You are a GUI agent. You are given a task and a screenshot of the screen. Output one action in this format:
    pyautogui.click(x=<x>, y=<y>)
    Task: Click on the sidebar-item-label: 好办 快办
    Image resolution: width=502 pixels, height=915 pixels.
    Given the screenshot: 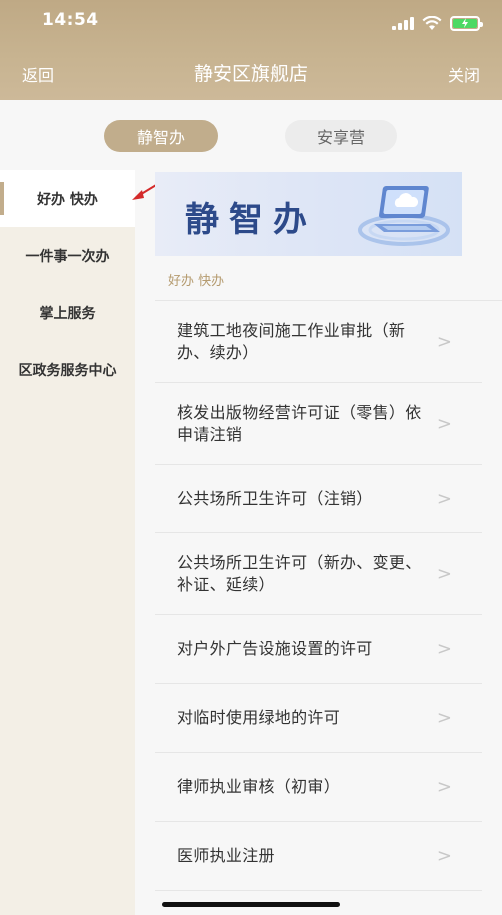 What is the action you would take?
    pyautogui.click(x=67, y=199)
    